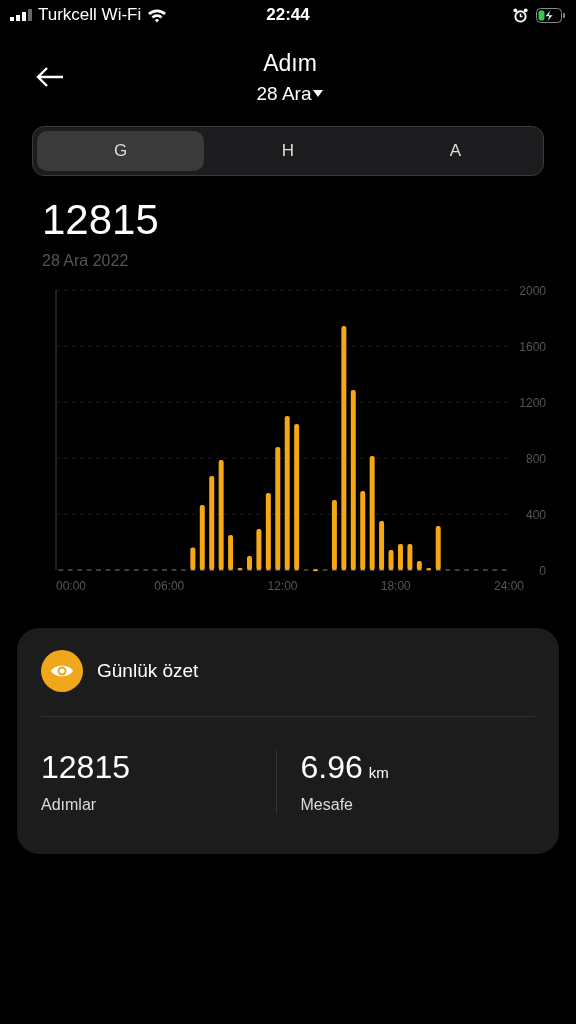 The image size is (576, 1024). I want to click on y-tick-label: 800, so click(535, 459).